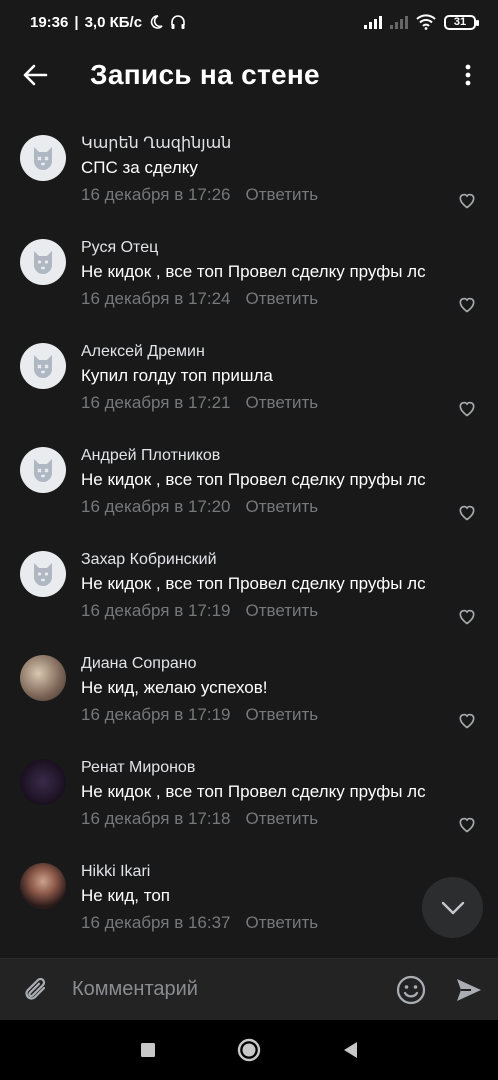 The image size is (498, 1080). I want to click on signal-icon, so click(373, 22).